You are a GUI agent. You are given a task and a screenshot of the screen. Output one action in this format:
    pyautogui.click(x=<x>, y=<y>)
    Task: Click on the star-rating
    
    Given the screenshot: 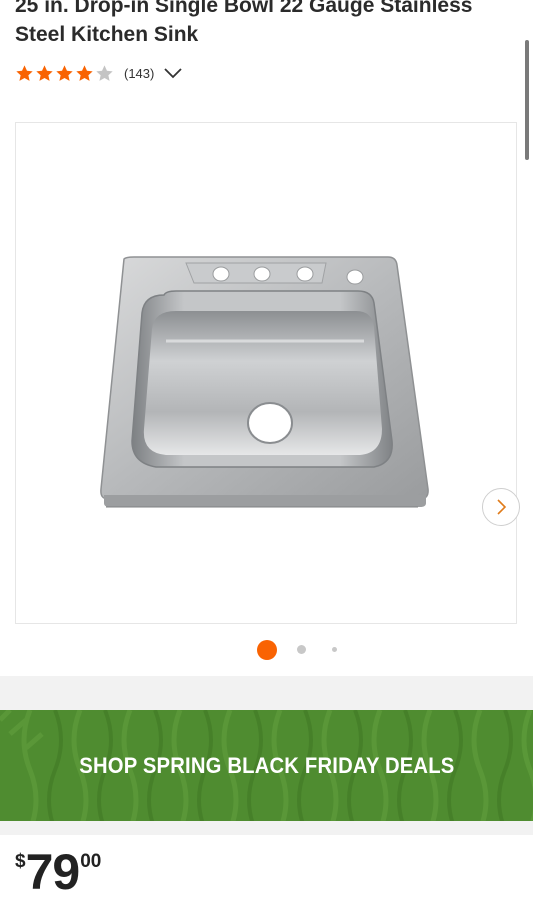 What is the action you would take?
    pyautogui.click(x=65, y=73)
    